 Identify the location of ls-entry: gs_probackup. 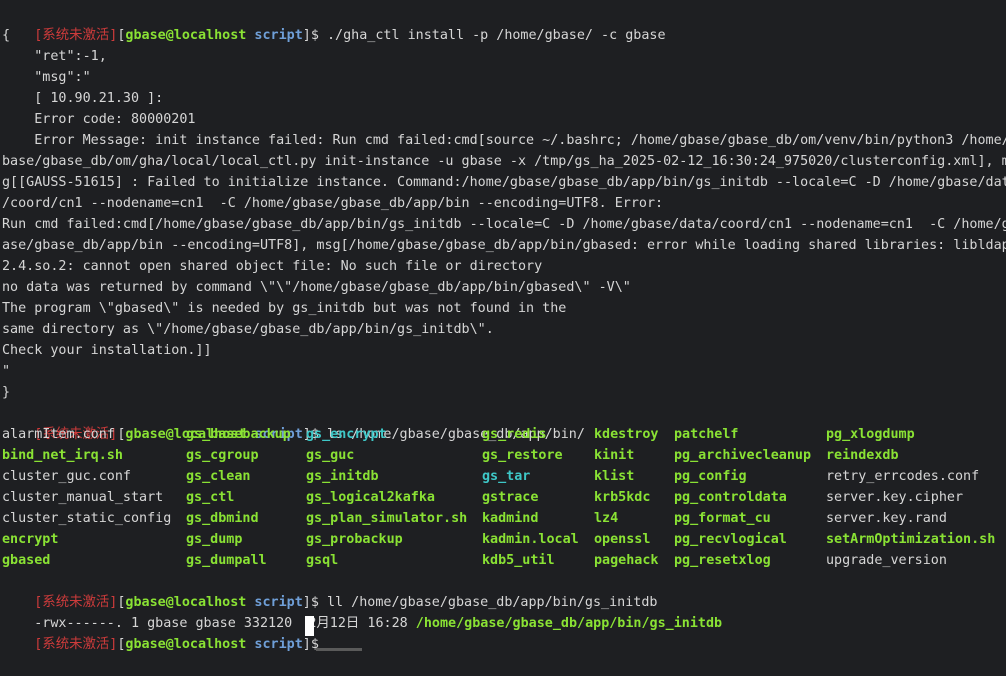
(354, 539).